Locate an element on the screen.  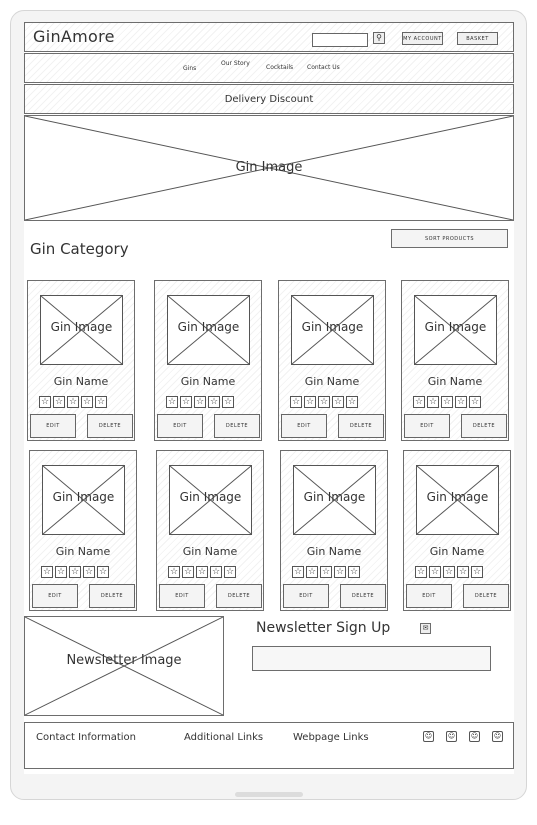
delivery-discount-banner: Delivery Discount is located at coordinates (269, 99).